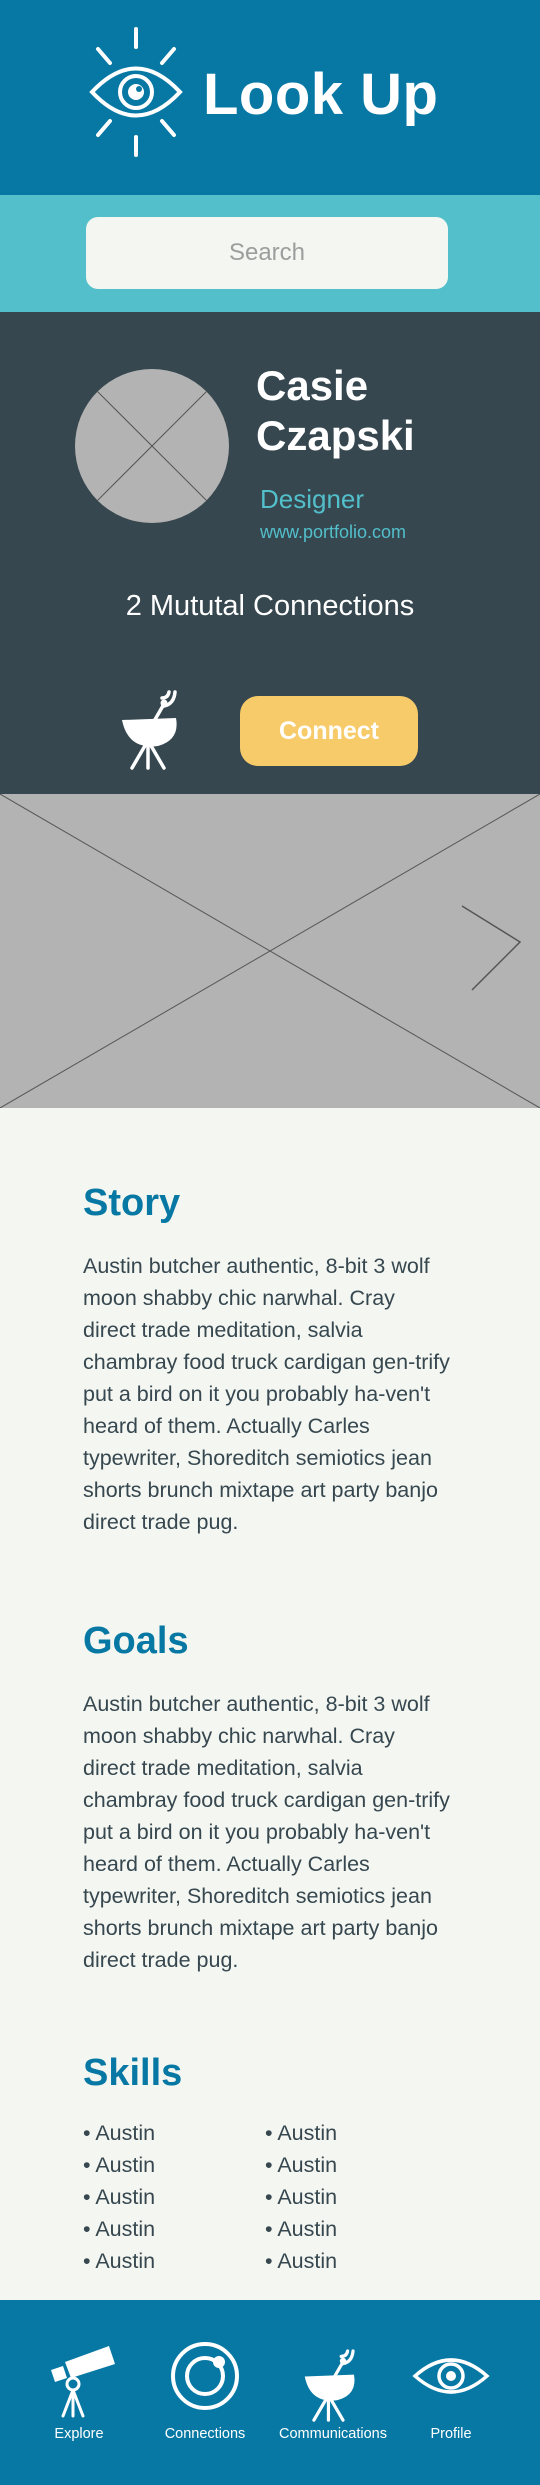  What do you see at coordinates (205, 2376) in the screenshot?
I see `connections-ring-icon` at bounding box center [205, 2376].